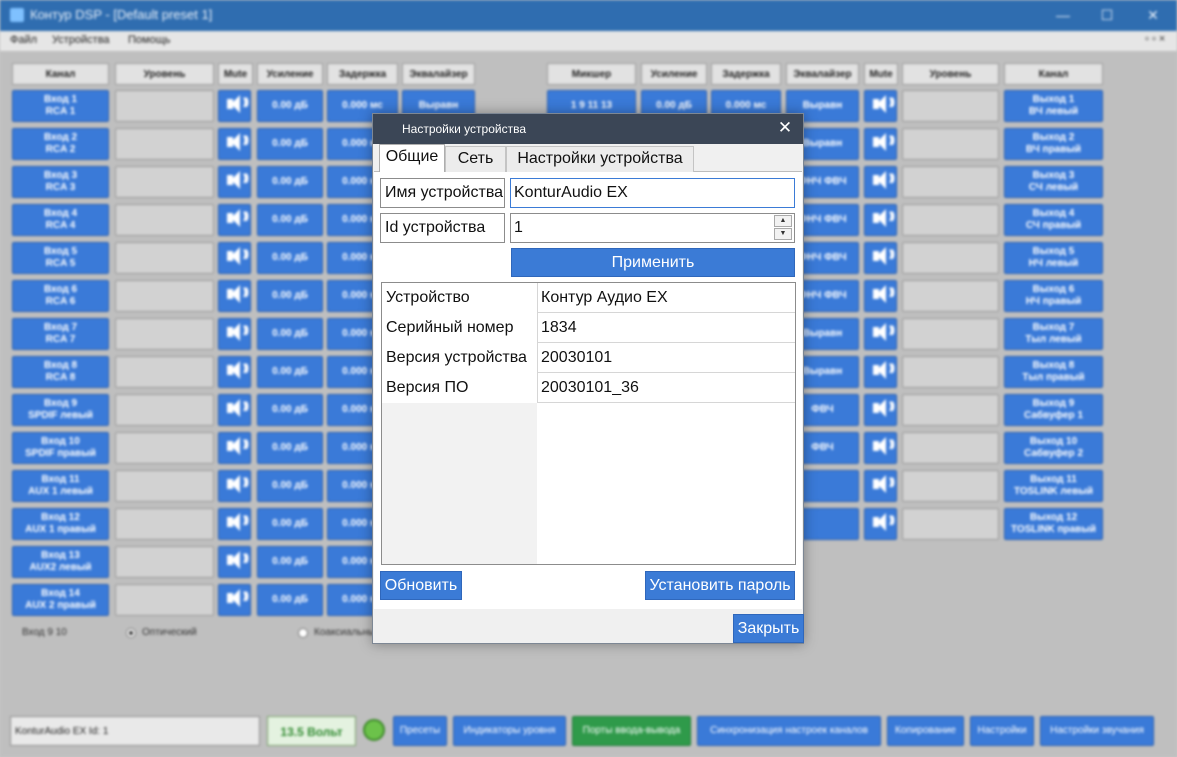 This screenshot has height=757, width=1177. I want to click on output-channel-button: Выход 4 СЧ правый, so click(1053, 220).